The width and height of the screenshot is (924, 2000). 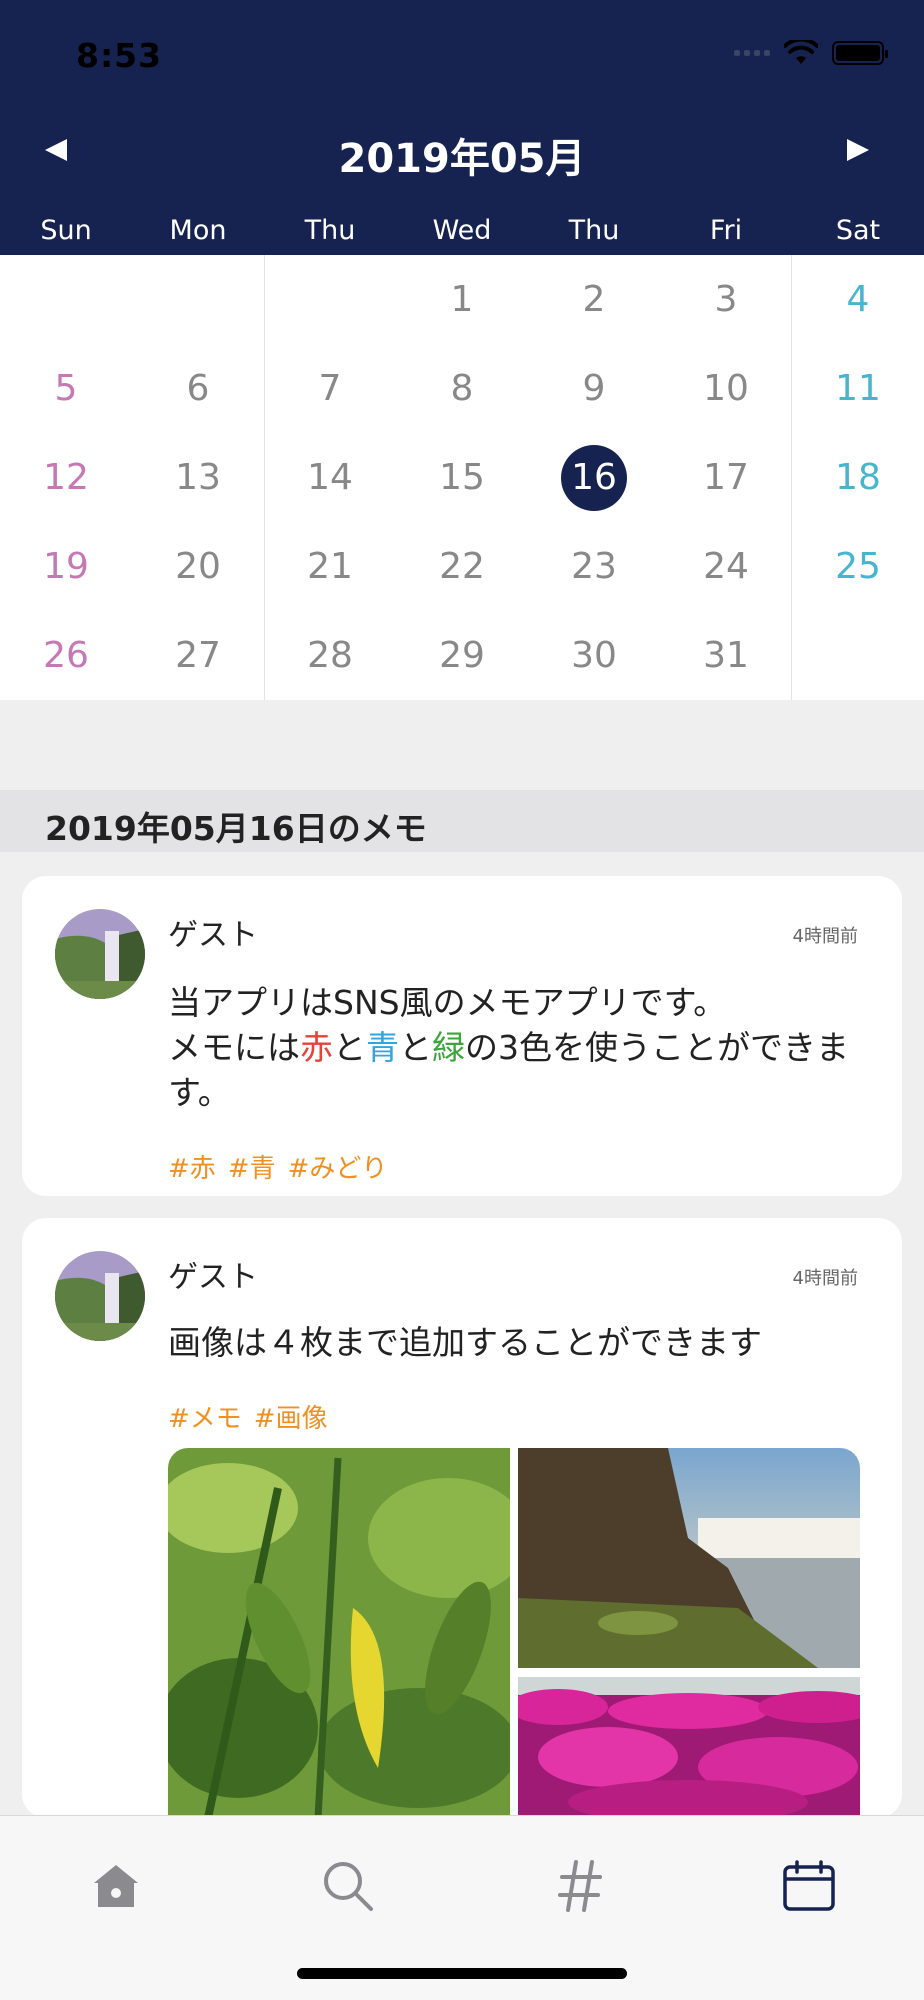 I want to click on weekday-label: Mon, so click(x=198, y=230).